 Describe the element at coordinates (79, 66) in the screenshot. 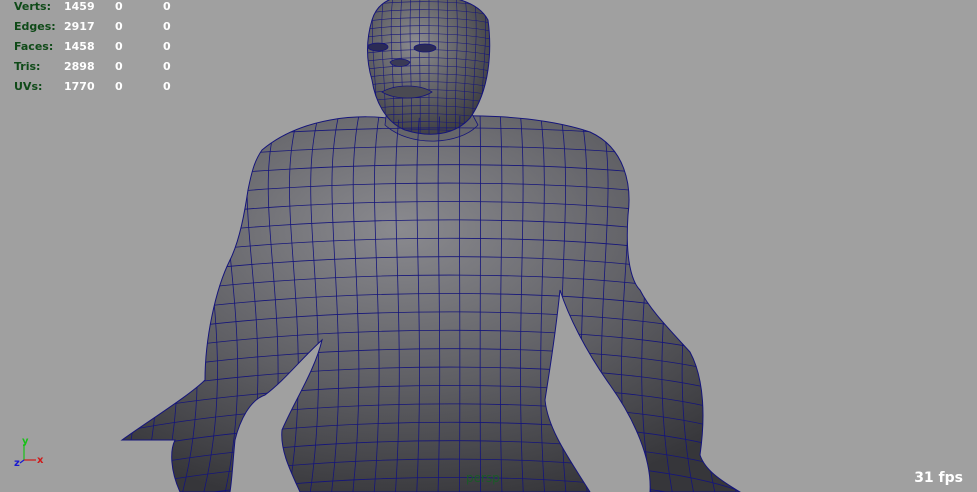

I see `hud-value-total: 2898` at that location.